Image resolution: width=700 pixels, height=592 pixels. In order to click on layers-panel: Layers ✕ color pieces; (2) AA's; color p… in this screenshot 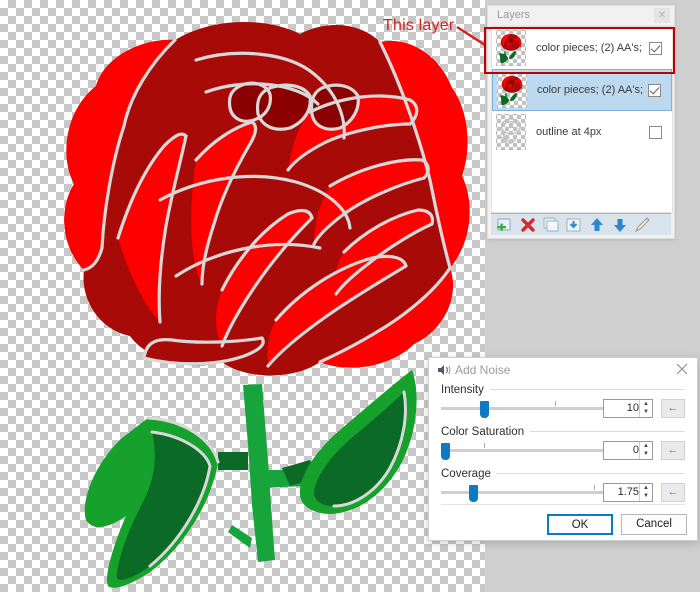, I will do `click(581, 122)`.